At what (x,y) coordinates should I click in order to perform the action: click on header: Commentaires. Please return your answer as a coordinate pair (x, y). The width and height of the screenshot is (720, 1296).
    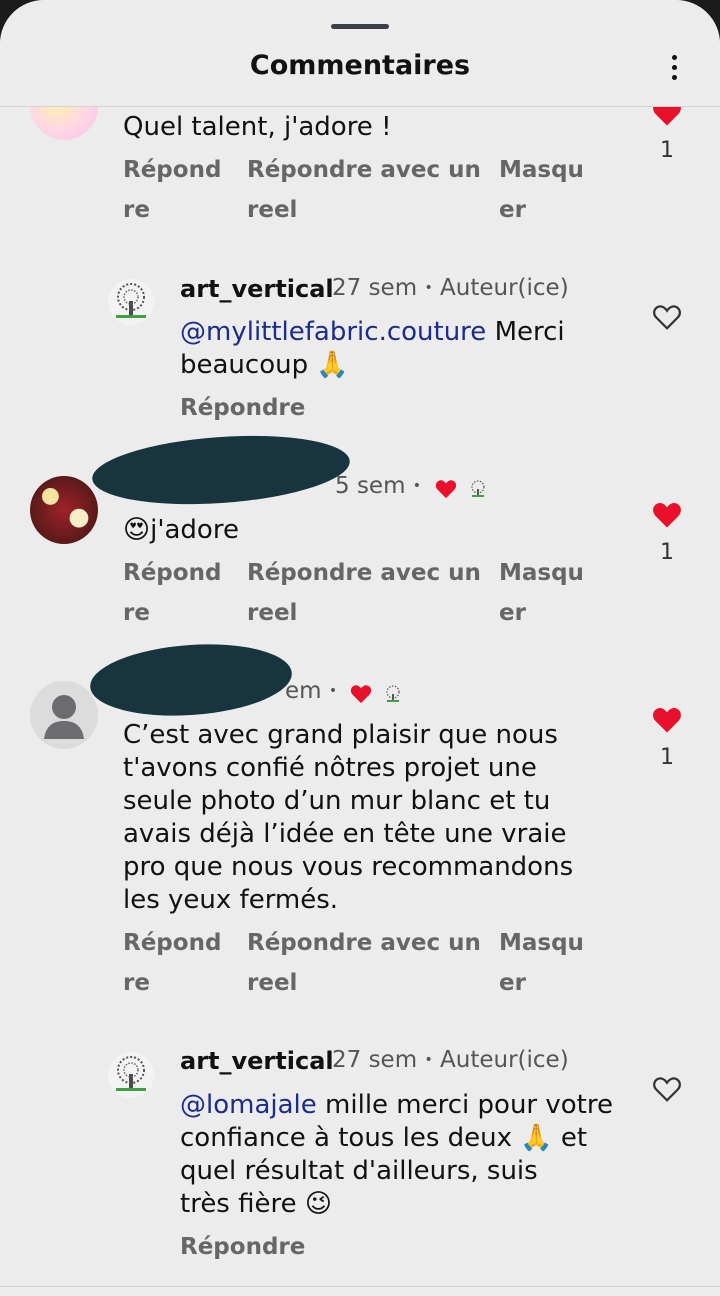
    Looking at the image, I should click on (360, 53).